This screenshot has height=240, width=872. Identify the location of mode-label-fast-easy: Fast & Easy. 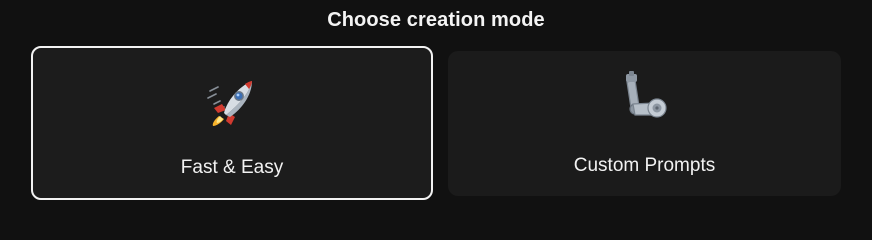
(232, 167).